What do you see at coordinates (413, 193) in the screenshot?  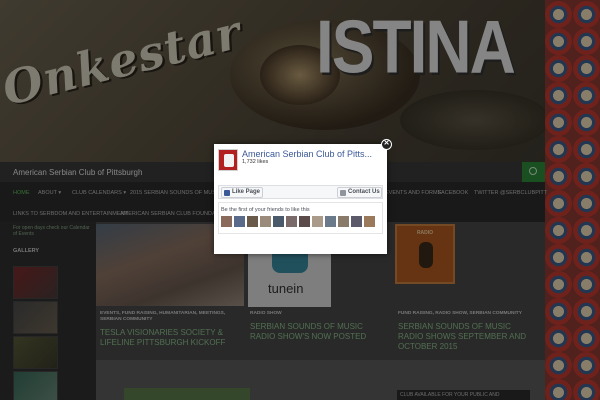 I see `nav-item-events-forms: EVENTS AND FORMS` at bounding box center [413, 193].